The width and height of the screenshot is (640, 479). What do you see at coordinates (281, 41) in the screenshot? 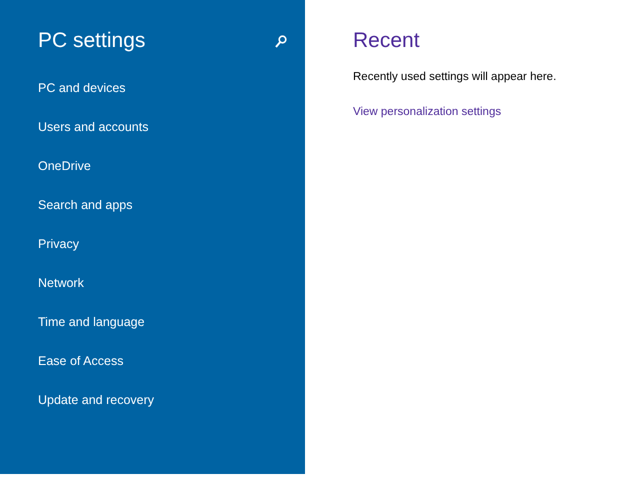
I see `search-icon` at bounding box center [281, 41].